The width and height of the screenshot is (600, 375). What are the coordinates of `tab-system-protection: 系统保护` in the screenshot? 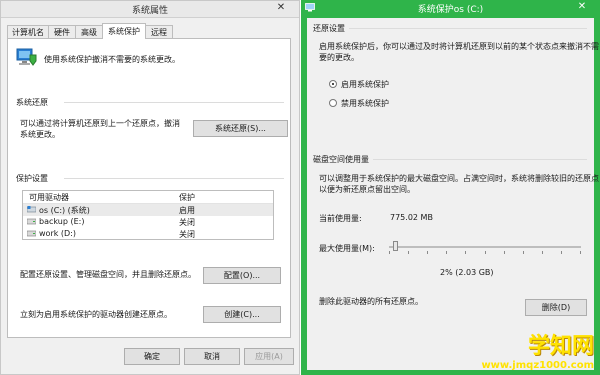 It's located at (124, 31).